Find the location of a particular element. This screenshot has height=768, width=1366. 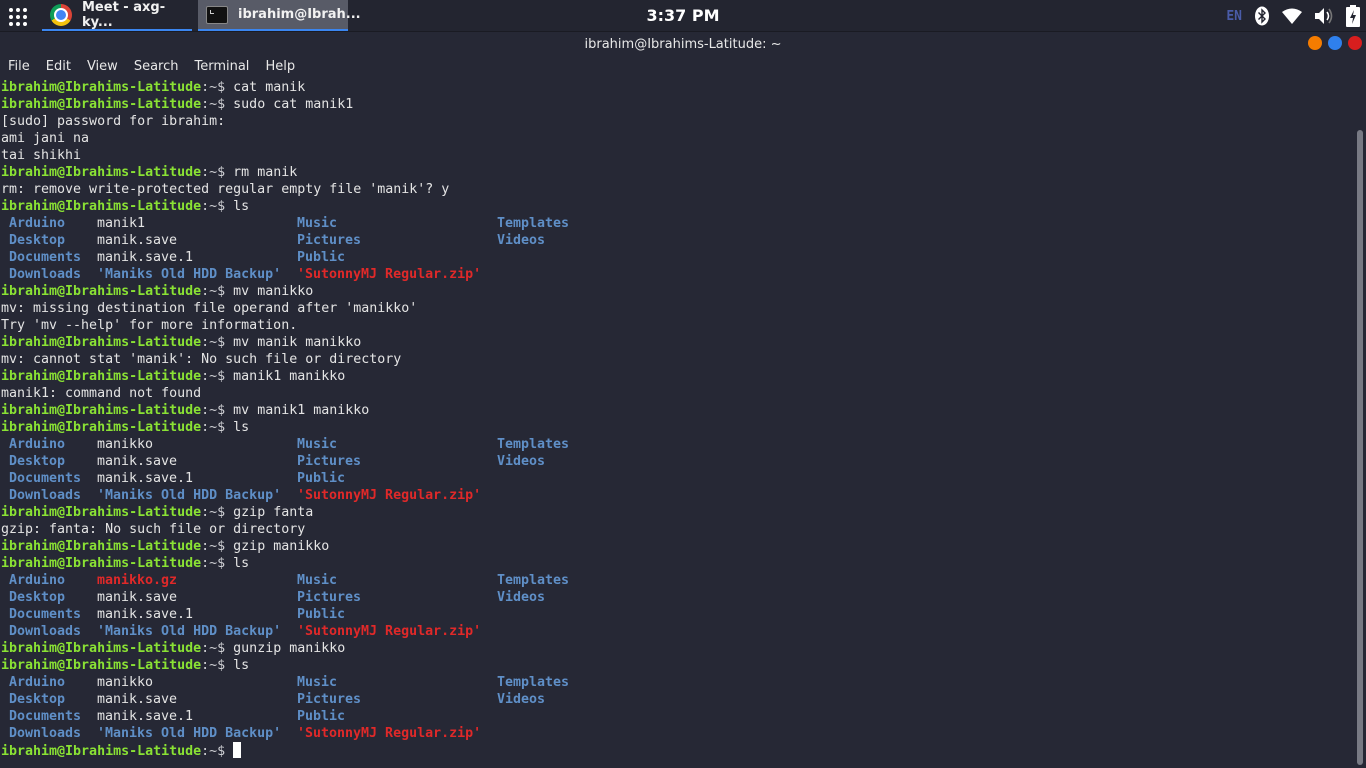

terminal-cursor is located at coordinates (237, 750).